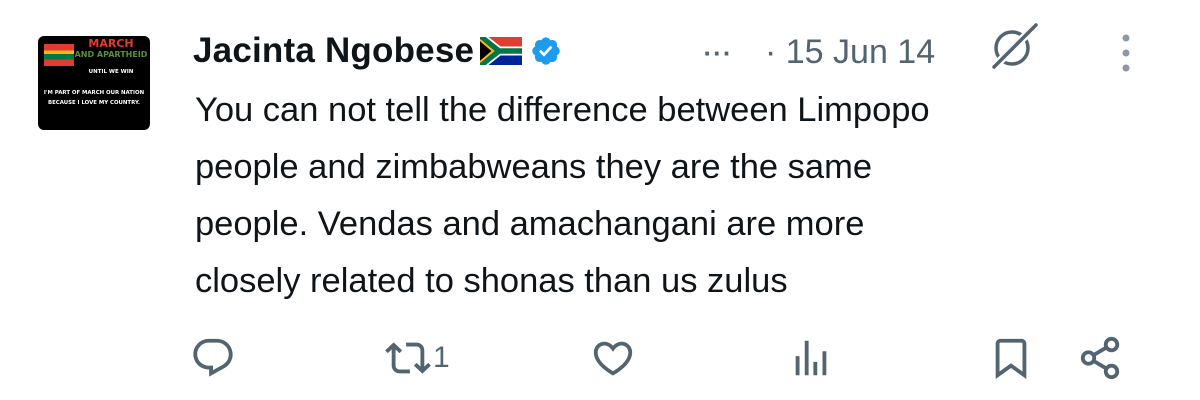 The image size is (1200, 400). I want to click on avatar-title-line2: AND APARTHEID, so click(111, 54).